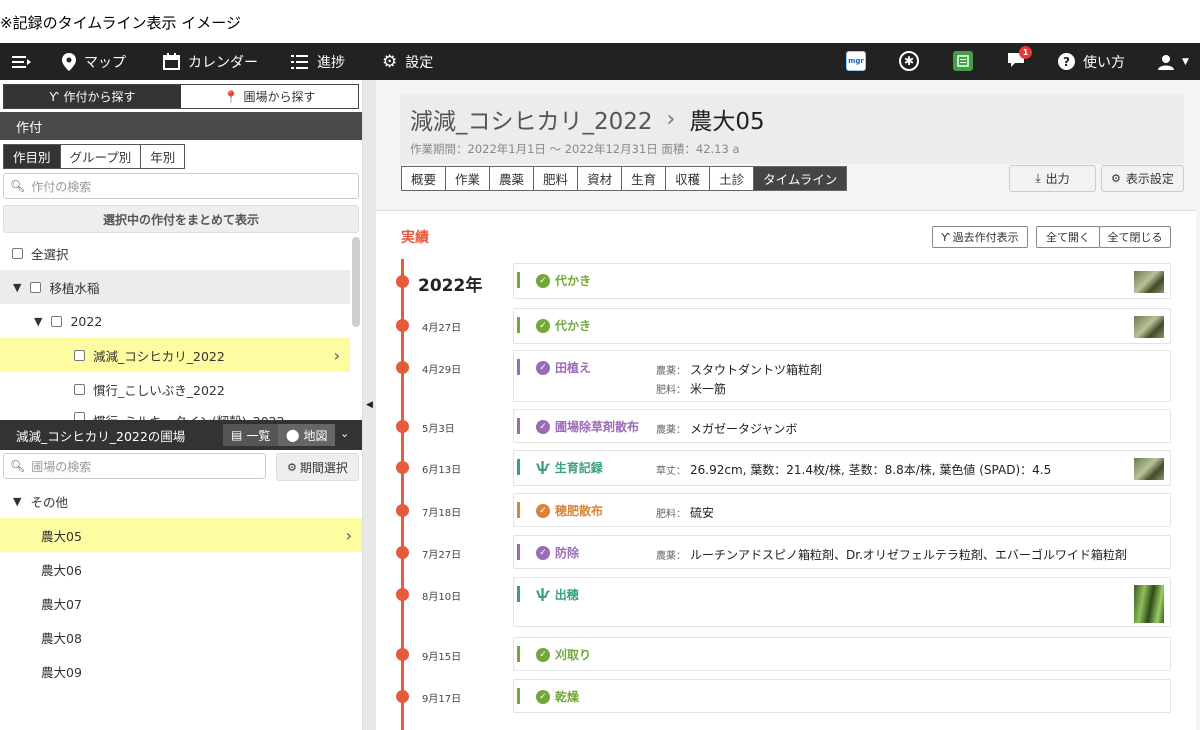 Image resolution: width=1200 pixels, height=730 pixels. Describe the element at coordinates (163, 156) in the screenshot. I see `tab-by-year: 年別` at that location.